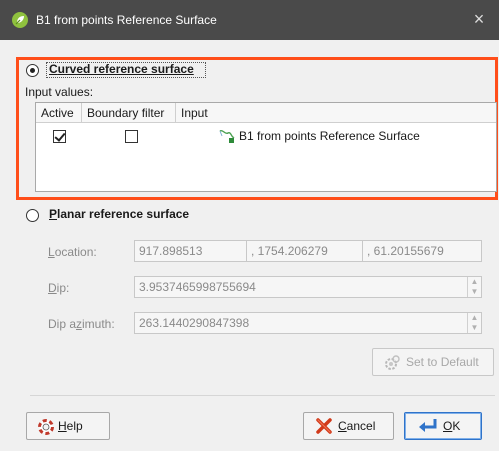  I want to click on ok-return-icon, so click(428, 430).